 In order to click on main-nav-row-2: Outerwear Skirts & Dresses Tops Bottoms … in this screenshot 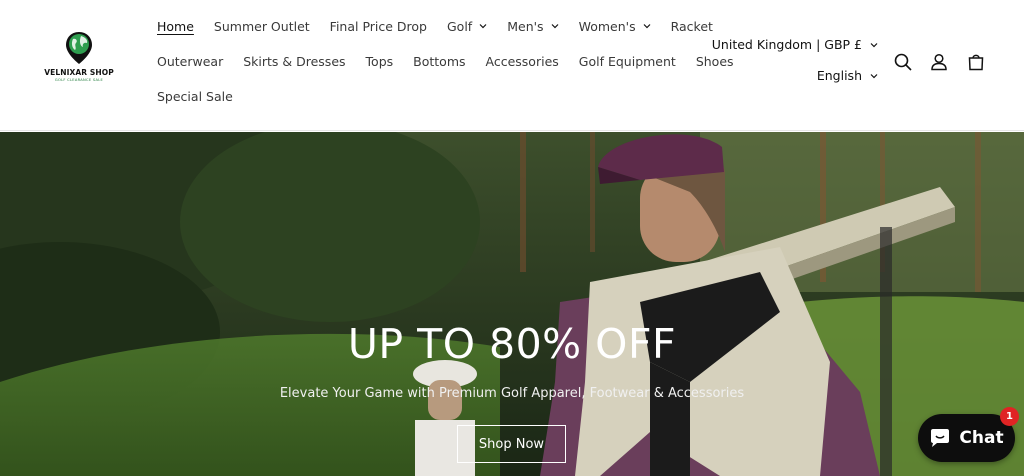, I will do `click(445, 61)`.